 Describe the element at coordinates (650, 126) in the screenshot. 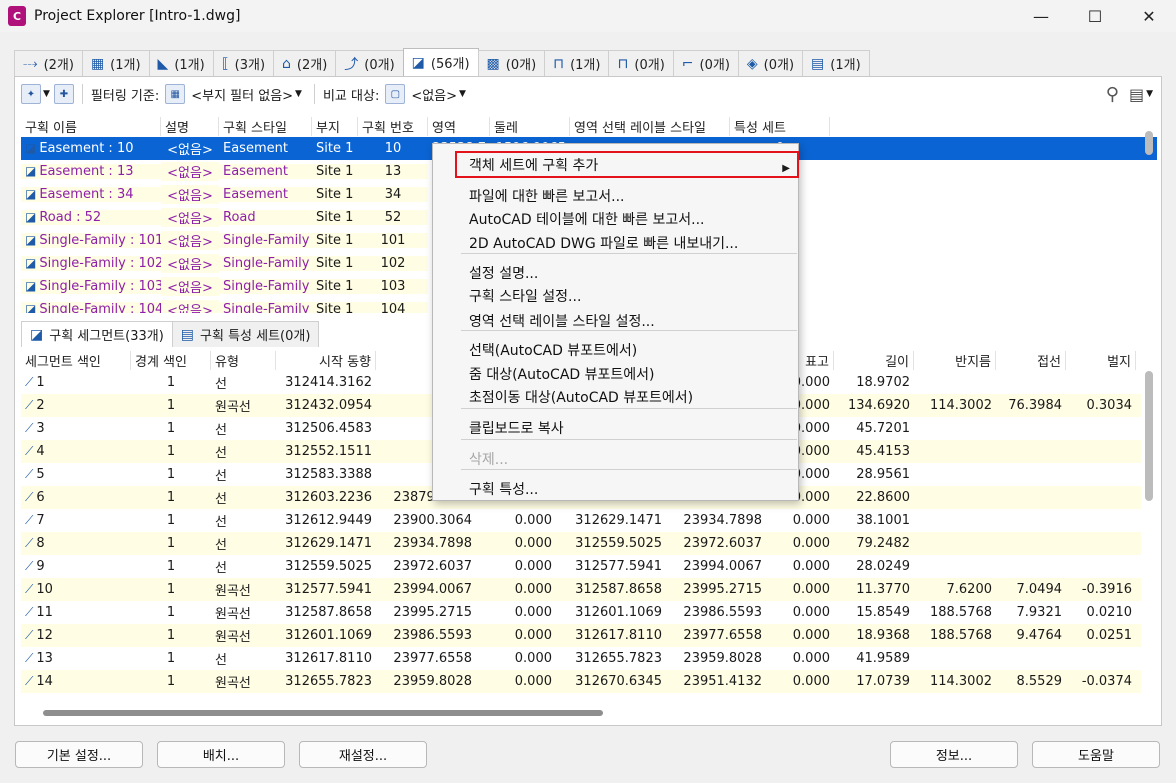

I see `column-header: 영역 선택 레이블 스타일` at that location.